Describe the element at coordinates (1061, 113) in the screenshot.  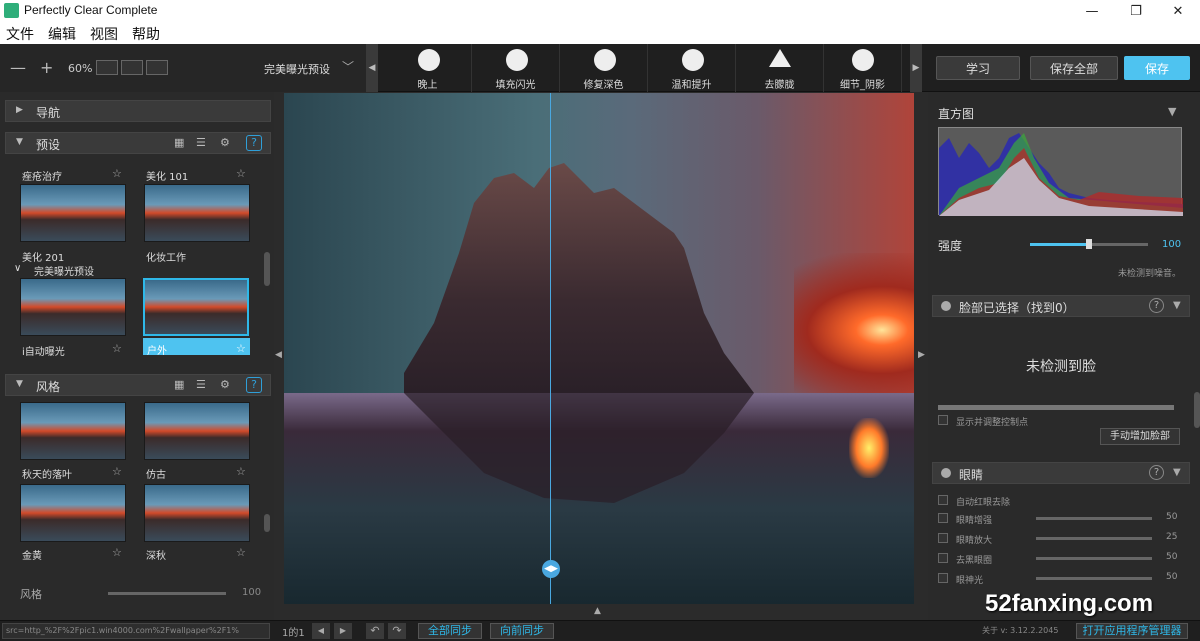
I see `histogram-header: 直方图 ▼` at that location.